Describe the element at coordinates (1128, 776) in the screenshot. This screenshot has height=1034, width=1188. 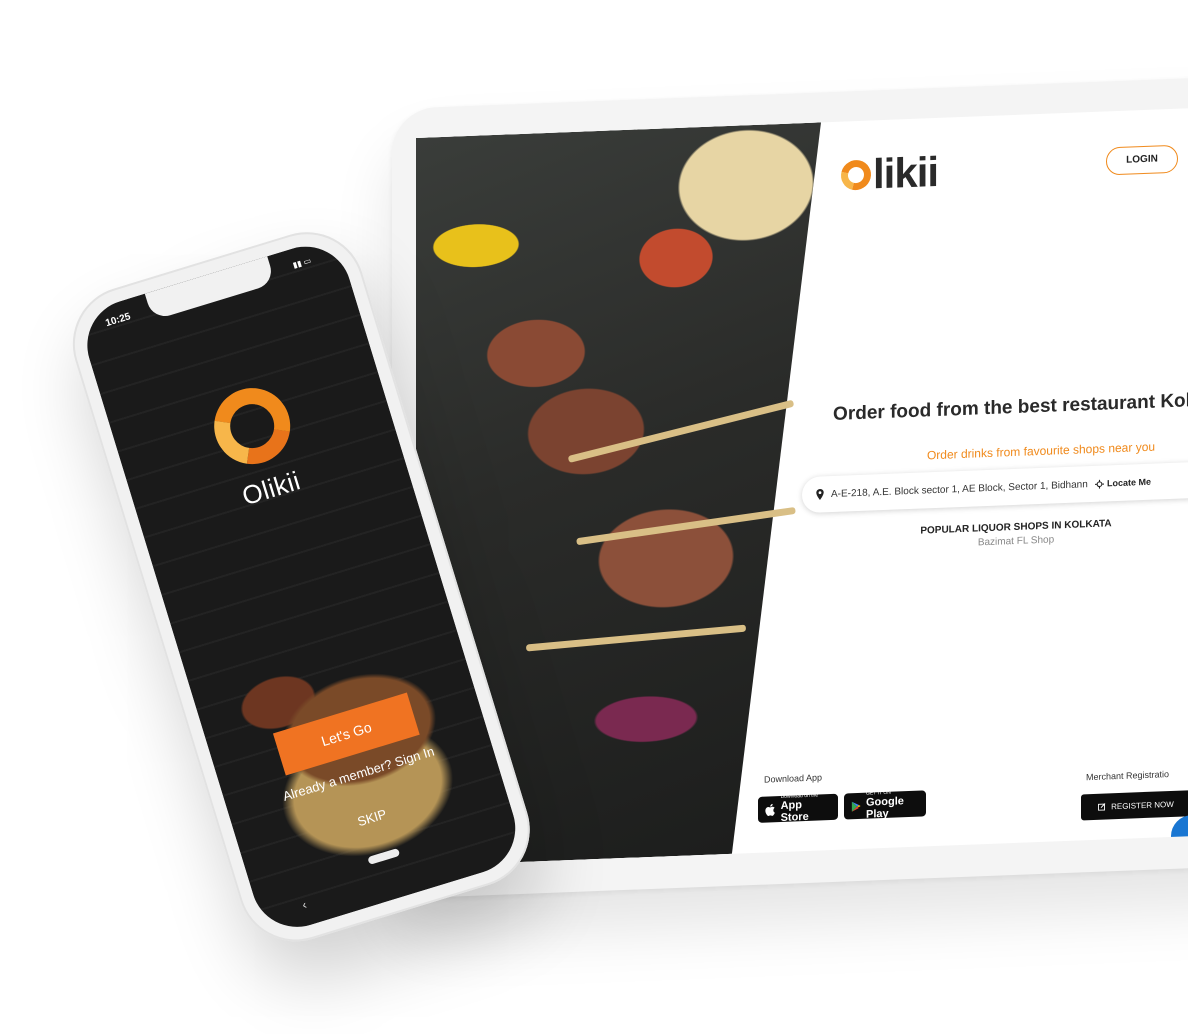
I see `merchant-registration-label: Merchant Registratio` at that location.